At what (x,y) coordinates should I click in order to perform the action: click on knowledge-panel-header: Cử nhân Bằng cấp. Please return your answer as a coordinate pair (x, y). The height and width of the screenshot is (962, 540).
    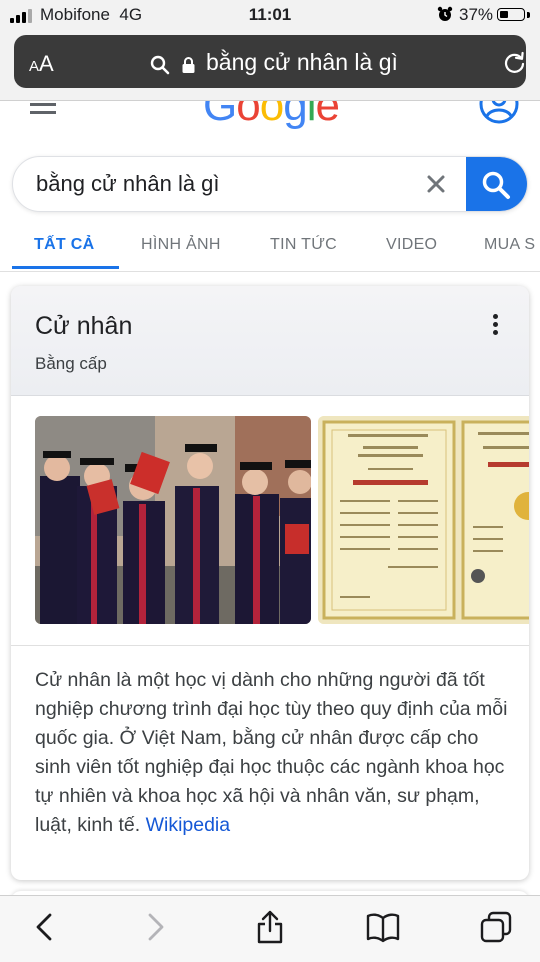
    Looking at the image, I should click on (270, 341).